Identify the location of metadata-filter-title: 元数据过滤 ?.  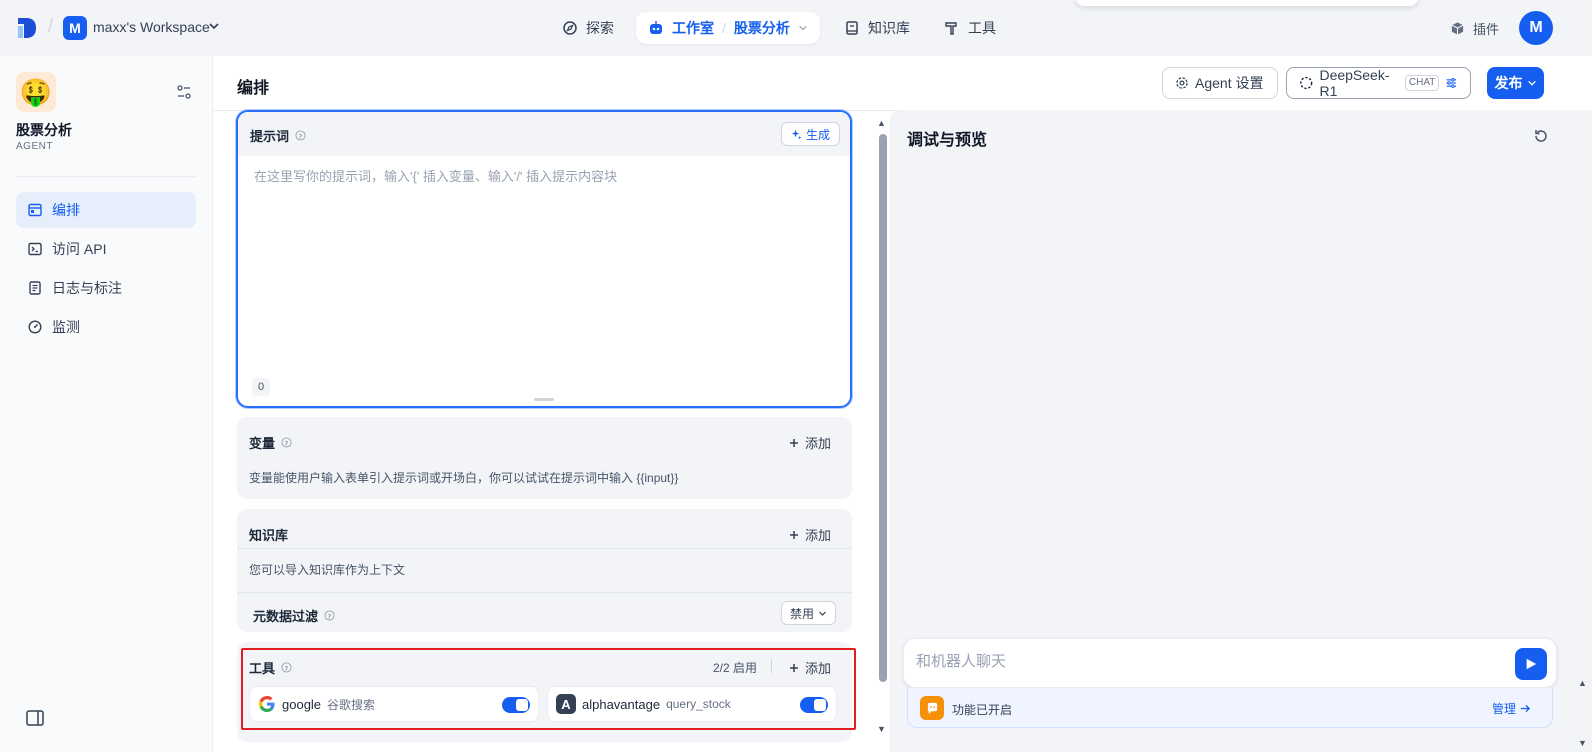
(294, 615).